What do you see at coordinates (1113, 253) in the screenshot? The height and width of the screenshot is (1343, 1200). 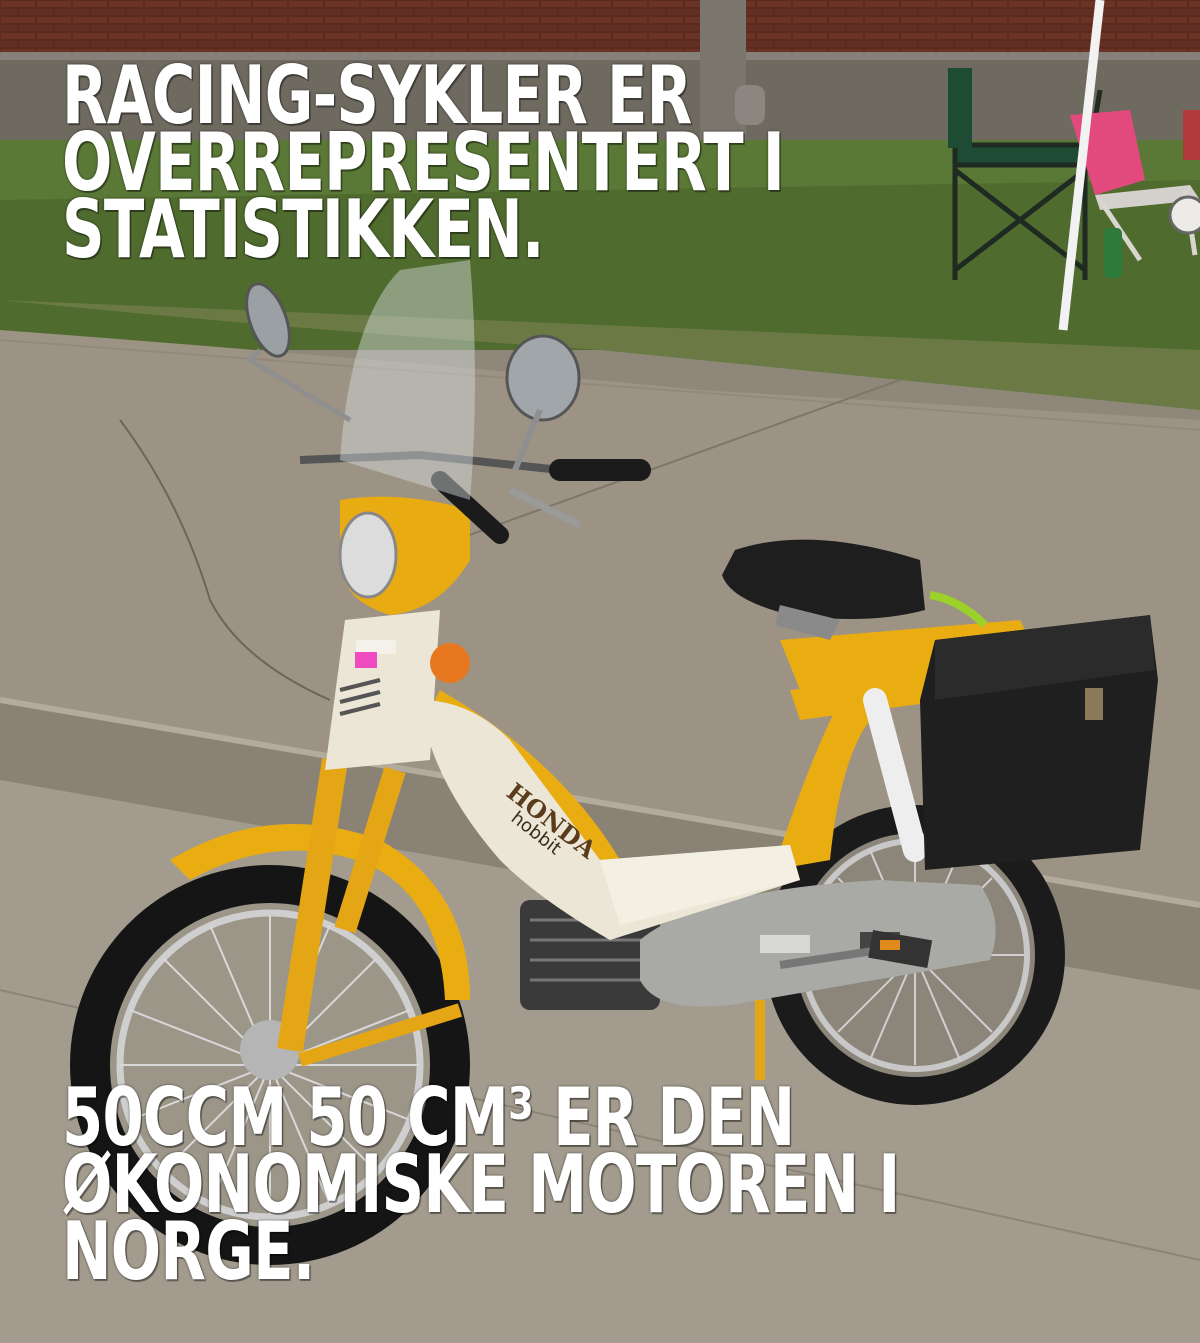 I see `bottle` at bounding box center [1113, 253].